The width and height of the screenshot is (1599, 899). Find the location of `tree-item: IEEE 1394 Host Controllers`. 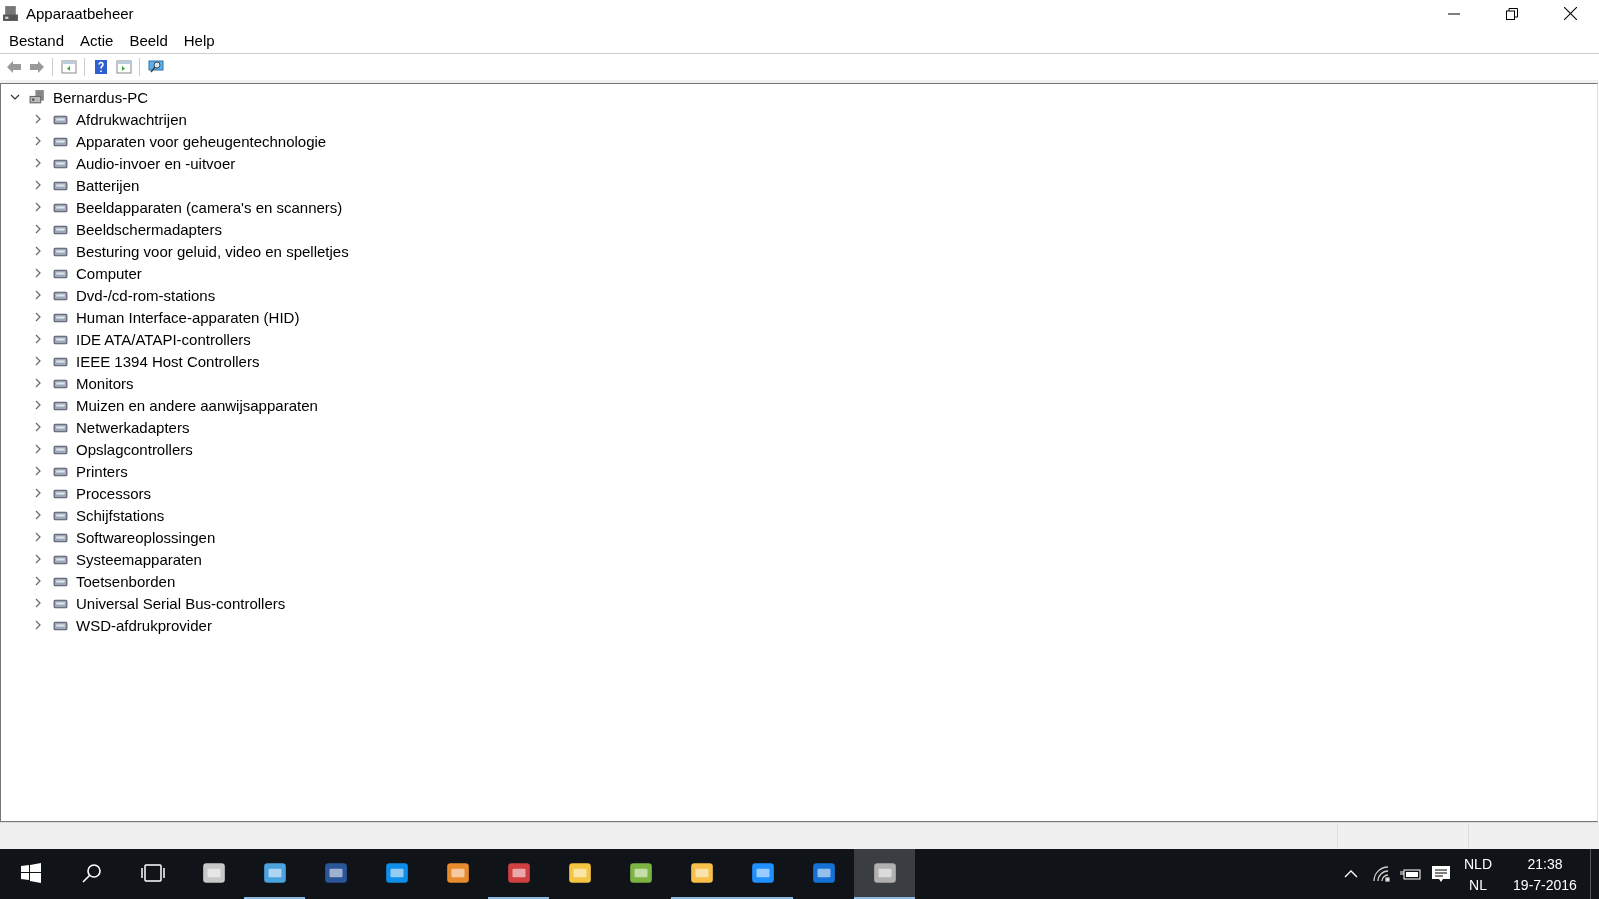

tree-item: IEEE 1394 Host Controllers is located at coordinates (168, 361).